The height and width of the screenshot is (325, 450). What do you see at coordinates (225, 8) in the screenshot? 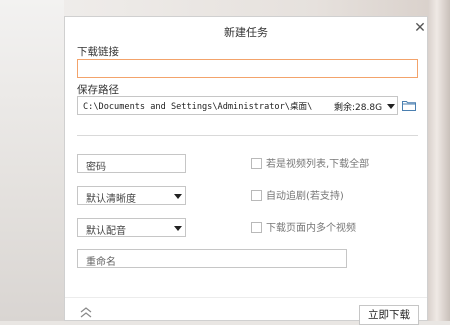
I see `background-top` at bounding box center [225, 8].